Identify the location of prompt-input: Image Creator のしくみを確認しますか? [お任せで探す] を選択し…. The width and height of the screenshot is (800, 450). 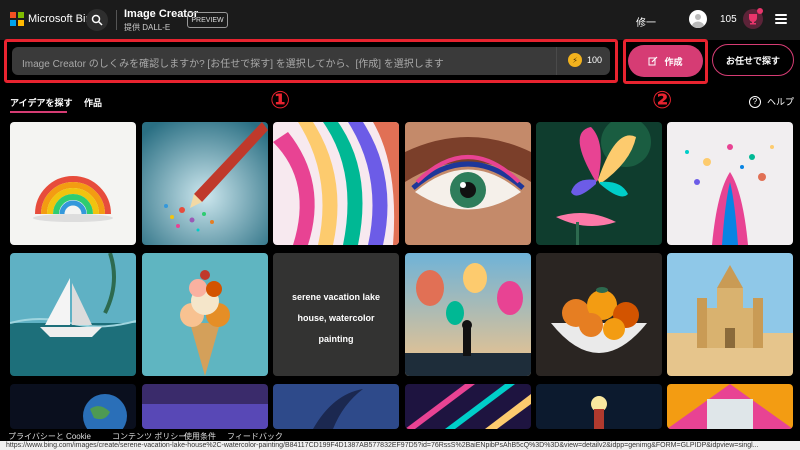
(311, 61).